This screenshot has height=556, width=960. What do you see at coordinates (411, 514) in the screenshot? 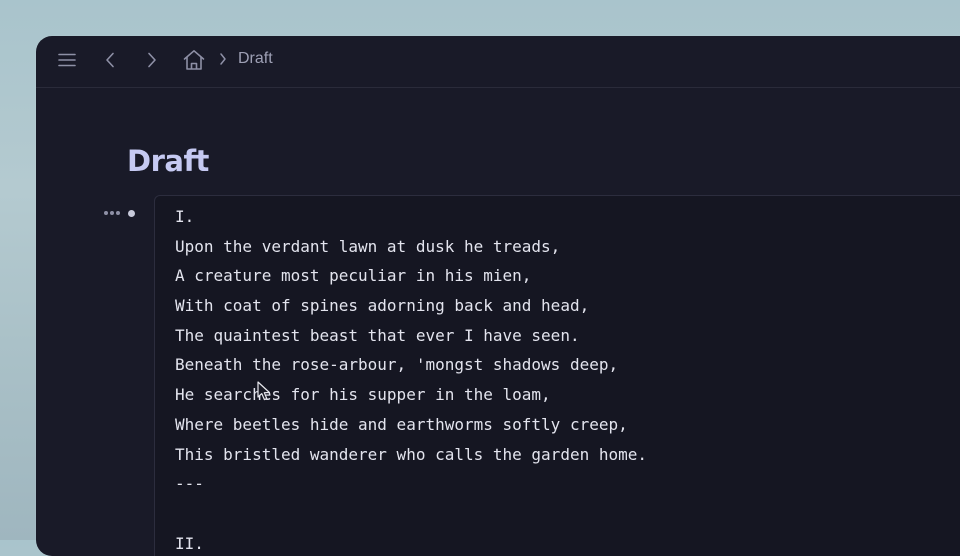
I see `editor-line` at bounding box center [411, 514].